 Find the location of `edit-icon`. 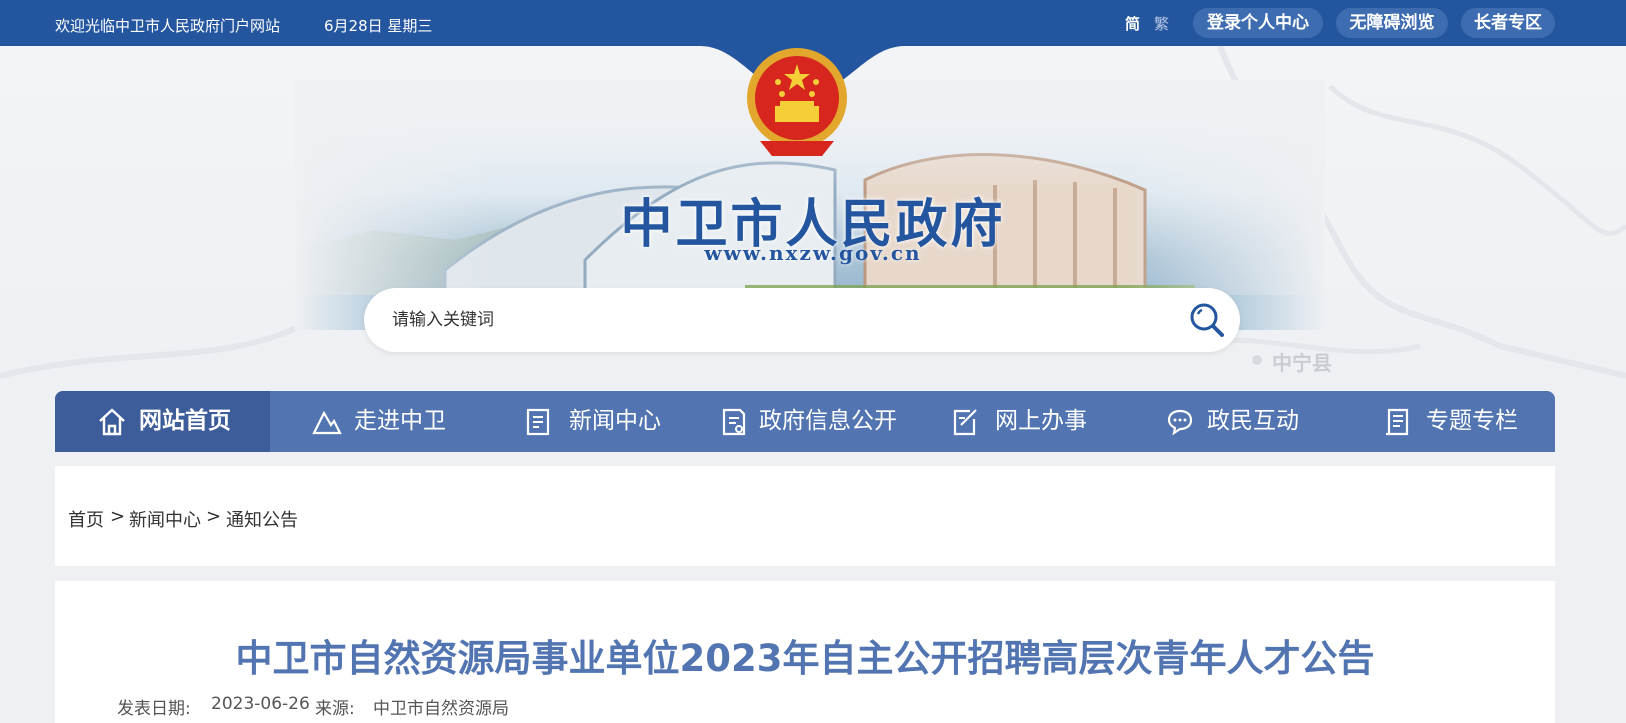

edit-icon is located at coordinates (965, 422).